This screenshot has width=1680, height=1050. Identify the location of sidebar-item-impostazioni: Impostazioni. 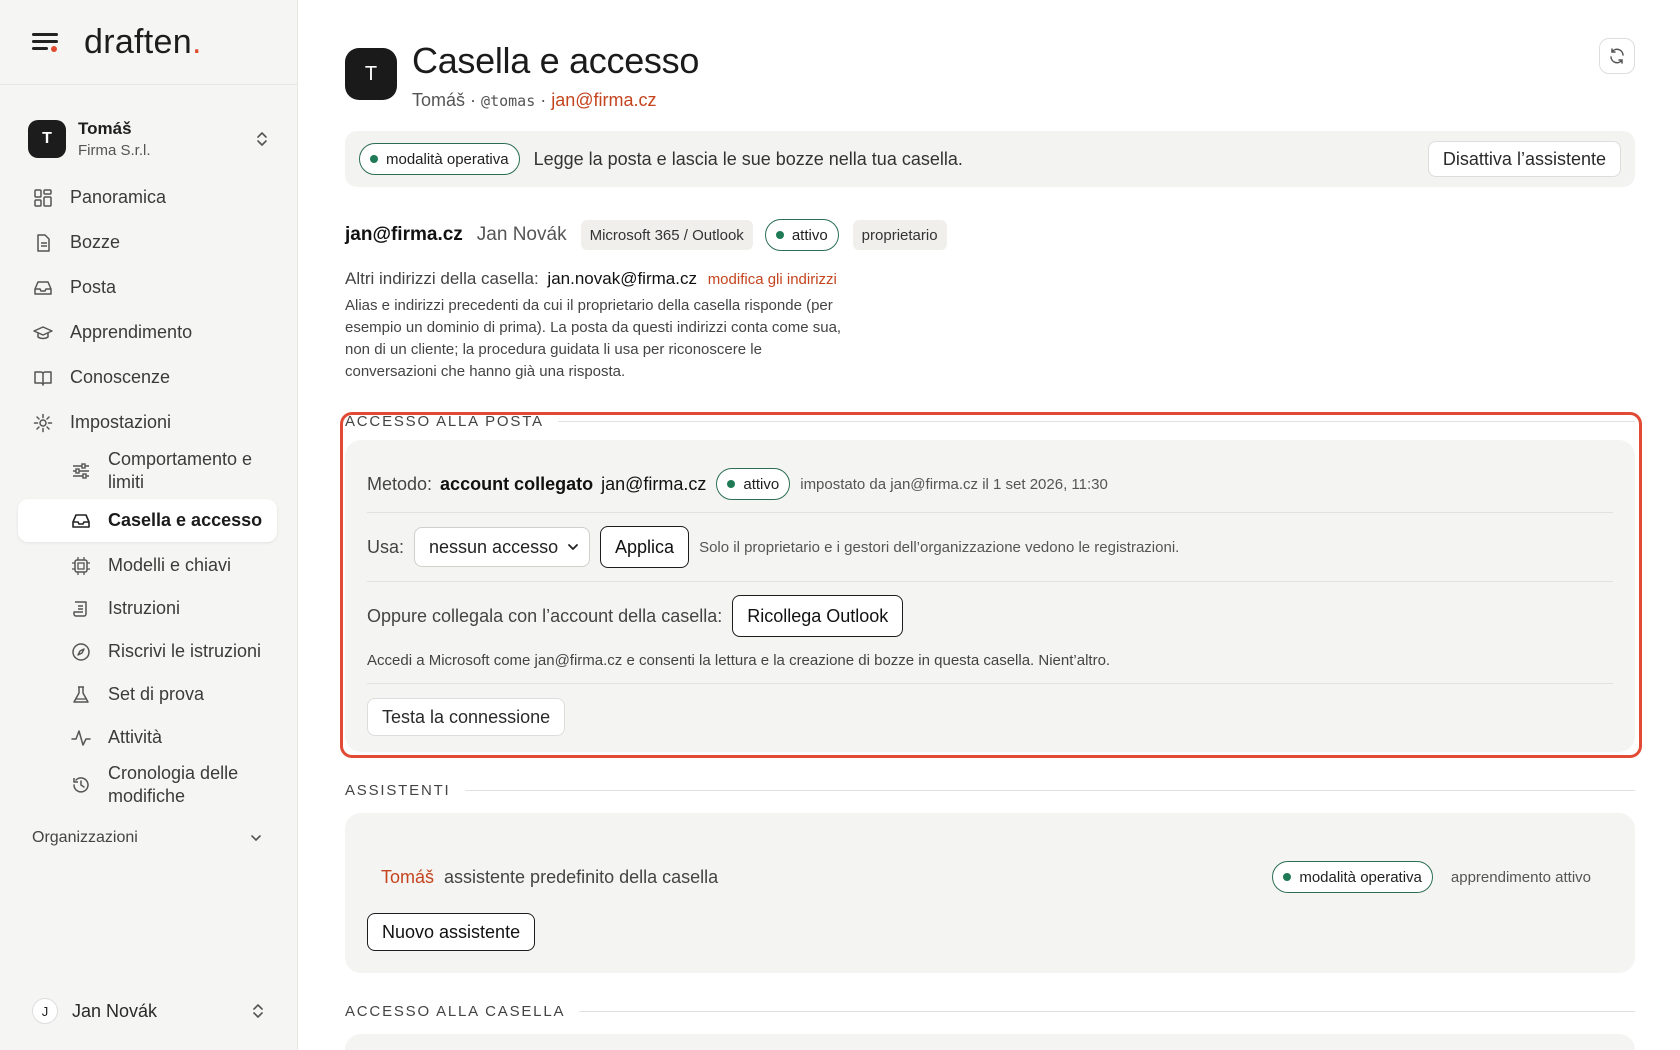
(148, 422).